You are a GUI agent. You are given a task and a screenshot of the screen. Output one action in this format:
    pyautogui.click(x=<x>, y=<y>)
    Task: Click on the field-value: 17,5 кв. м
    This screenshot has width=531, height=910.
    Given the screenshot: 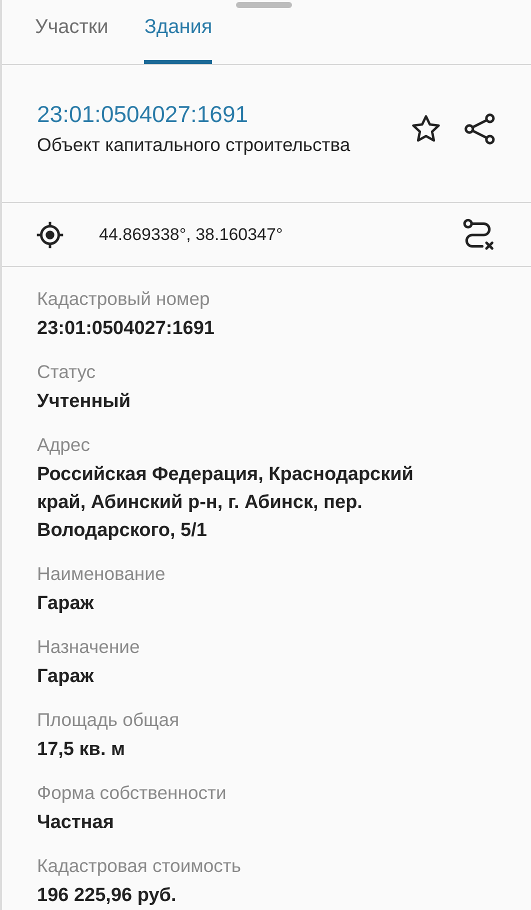 What is the action you would take?
    pyautogui.click(x=81, y=750)
    